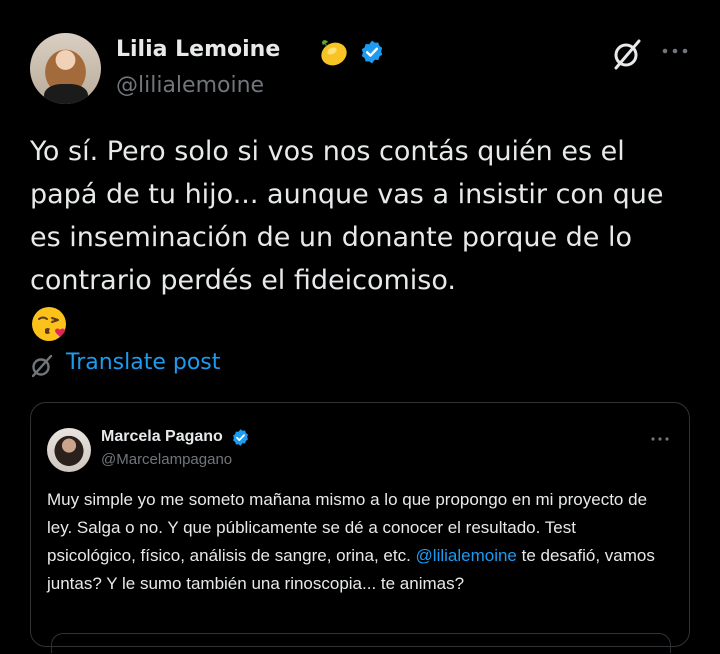 Image resolution: width=720 pixels, height=654 pixels. Describe the element at coordinates (627, 54) in the screenshot. I see `grok-icon` at that location.